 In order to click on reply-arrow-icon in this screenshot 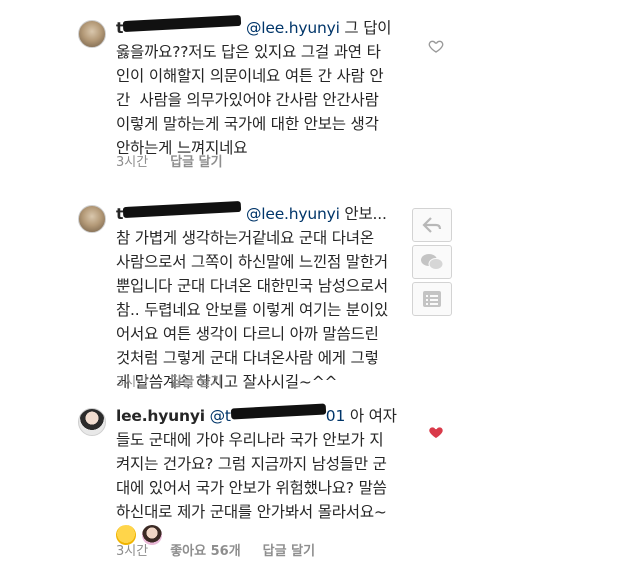, I will do `click(432, 225)`.